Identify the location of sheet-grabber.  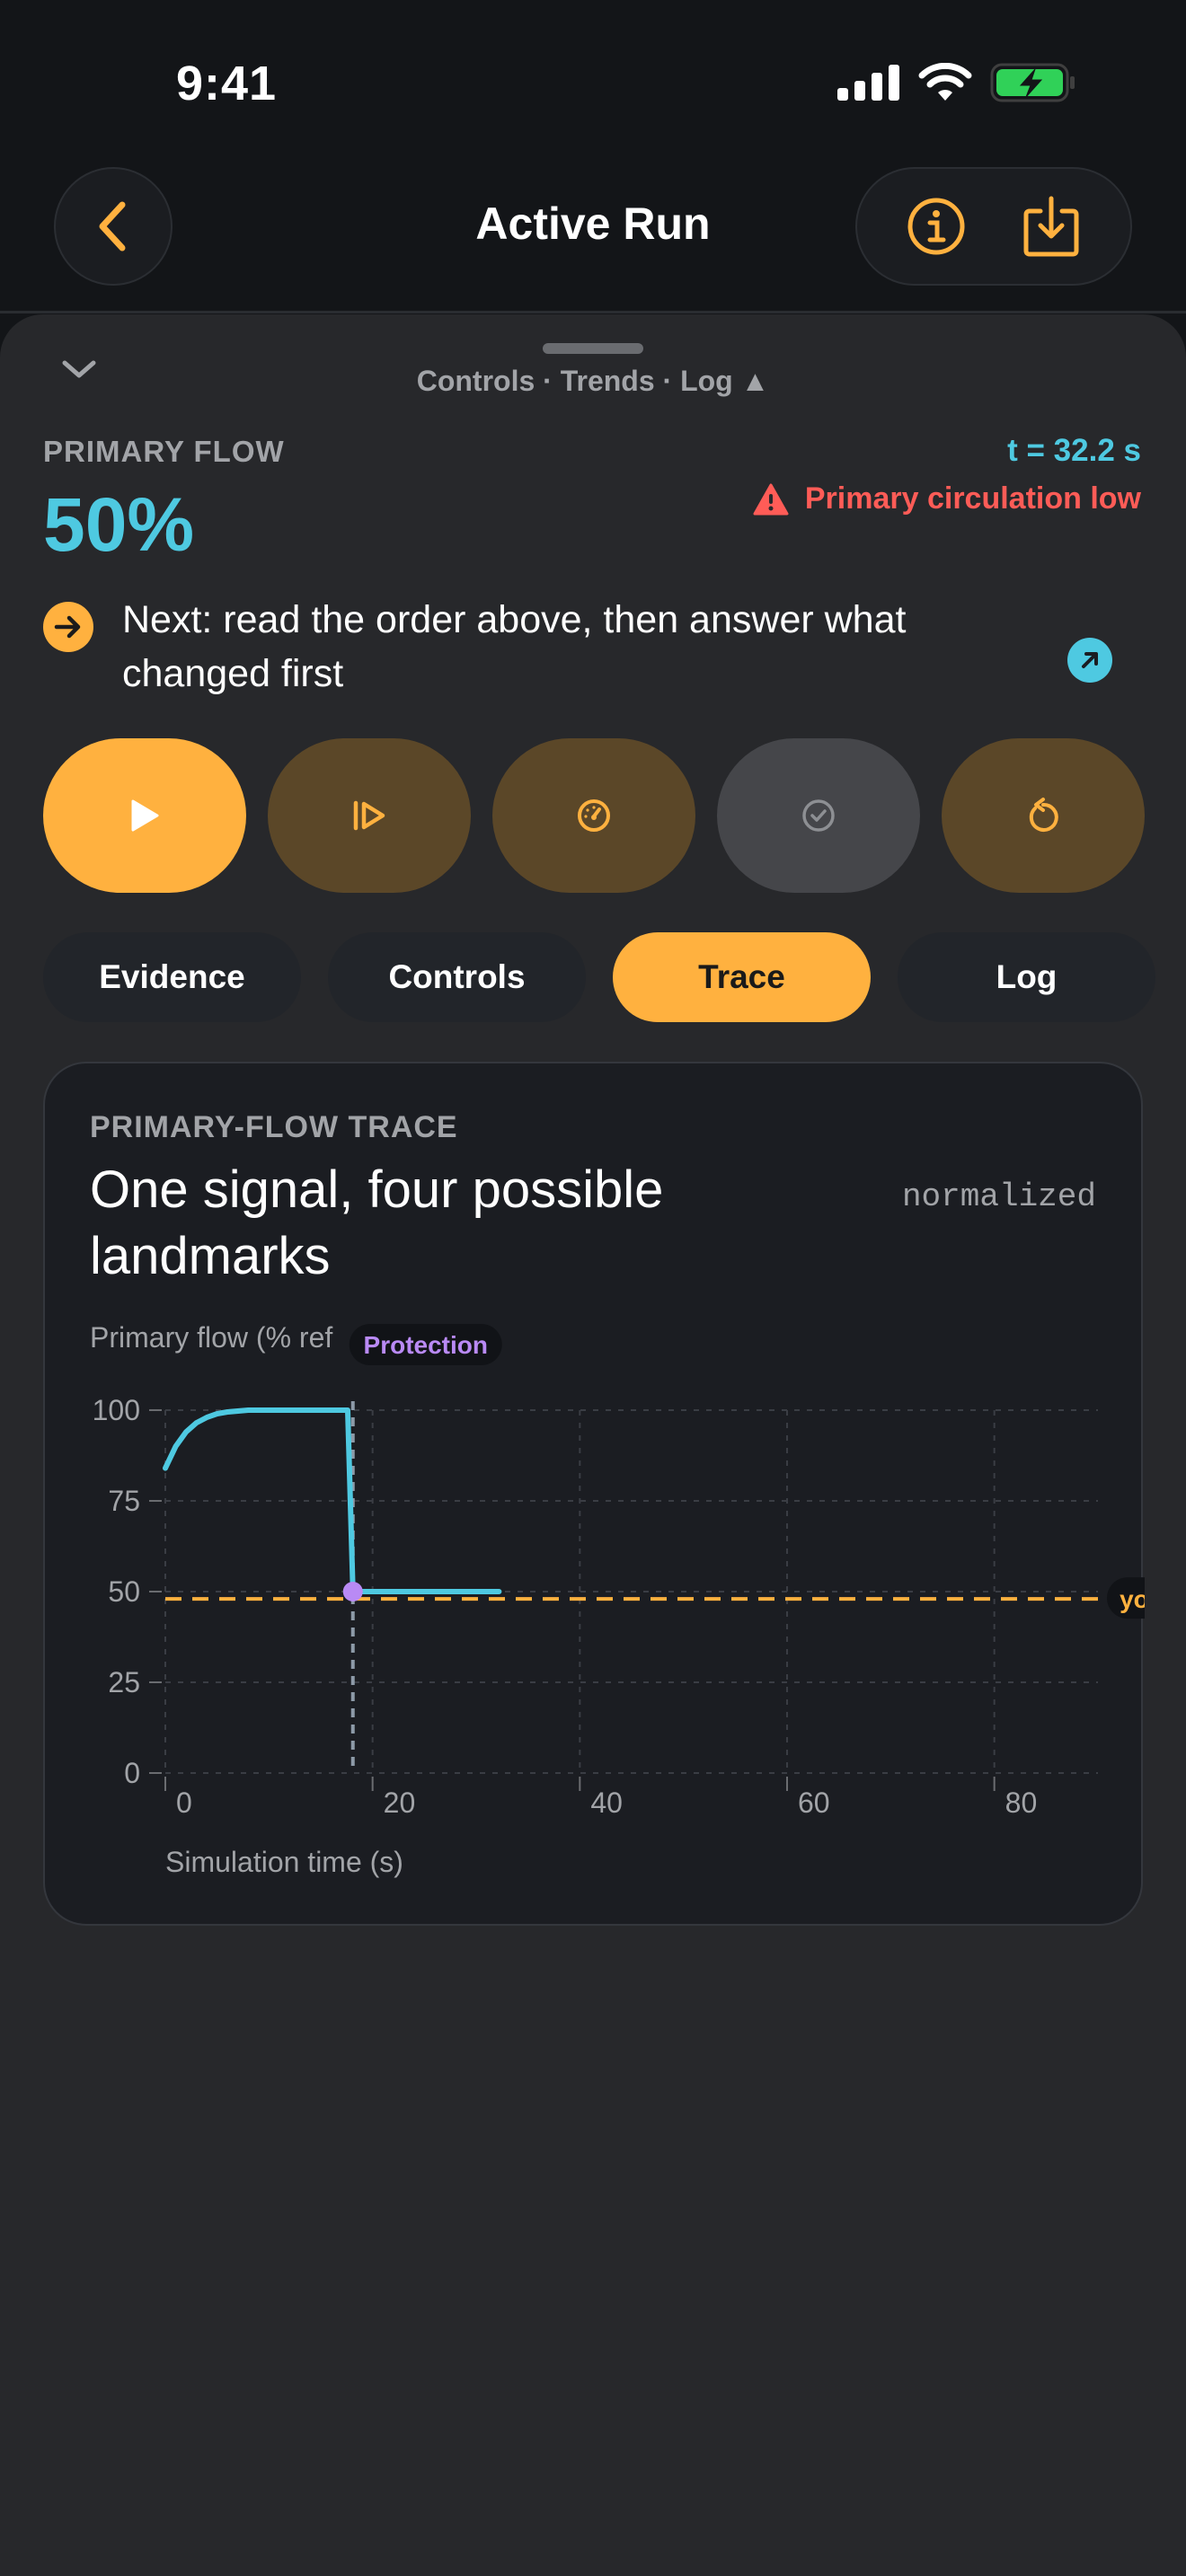
(593, 348).